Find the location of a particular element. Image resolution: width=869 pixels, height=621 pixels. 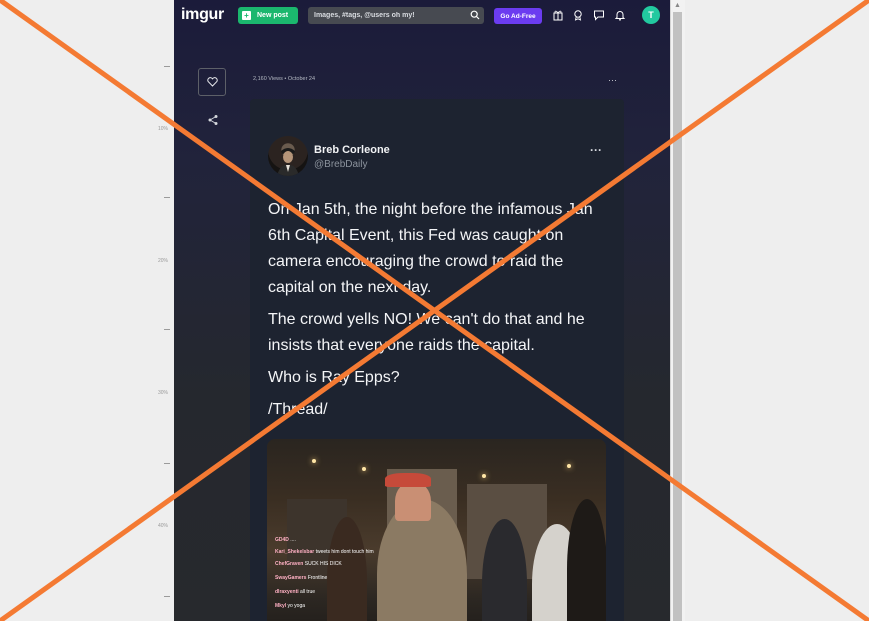

search-box is located at coordinates (396, 15).